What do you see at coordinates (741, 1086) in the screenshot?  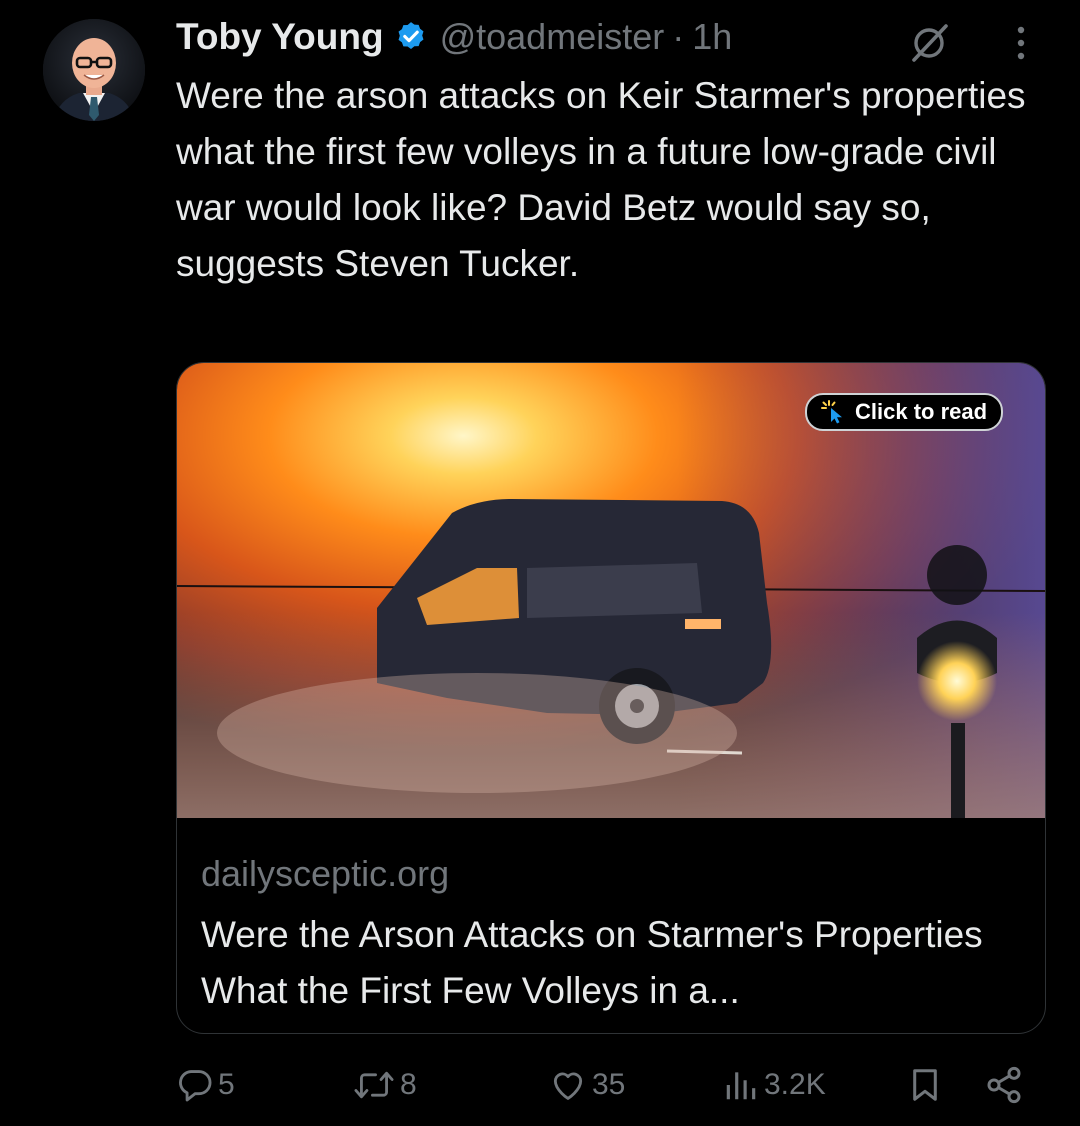 I see `views-icon` at bounding box center [741, 1086].